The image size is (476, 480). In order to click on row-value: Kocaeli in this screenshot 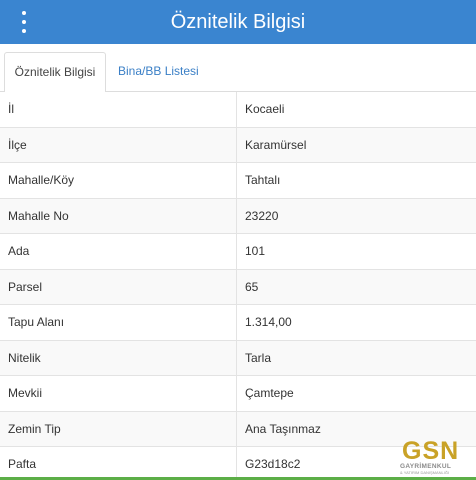, I will do `click(265, 109)`.